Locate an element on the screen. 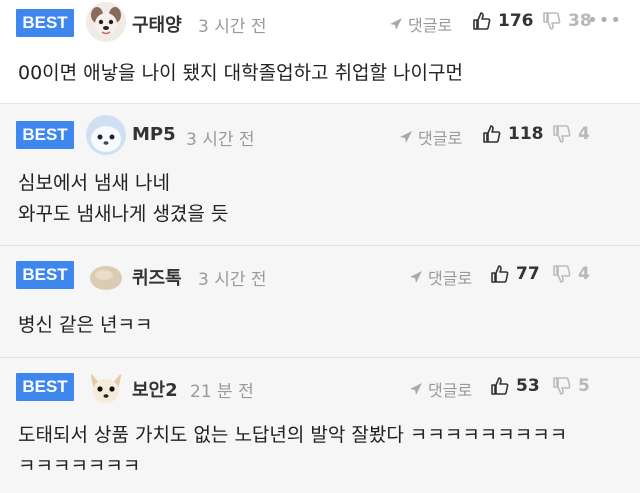 This screenshot has width=640, height=493. dog-face-avatar-icon is located at coordinates (106, 22).